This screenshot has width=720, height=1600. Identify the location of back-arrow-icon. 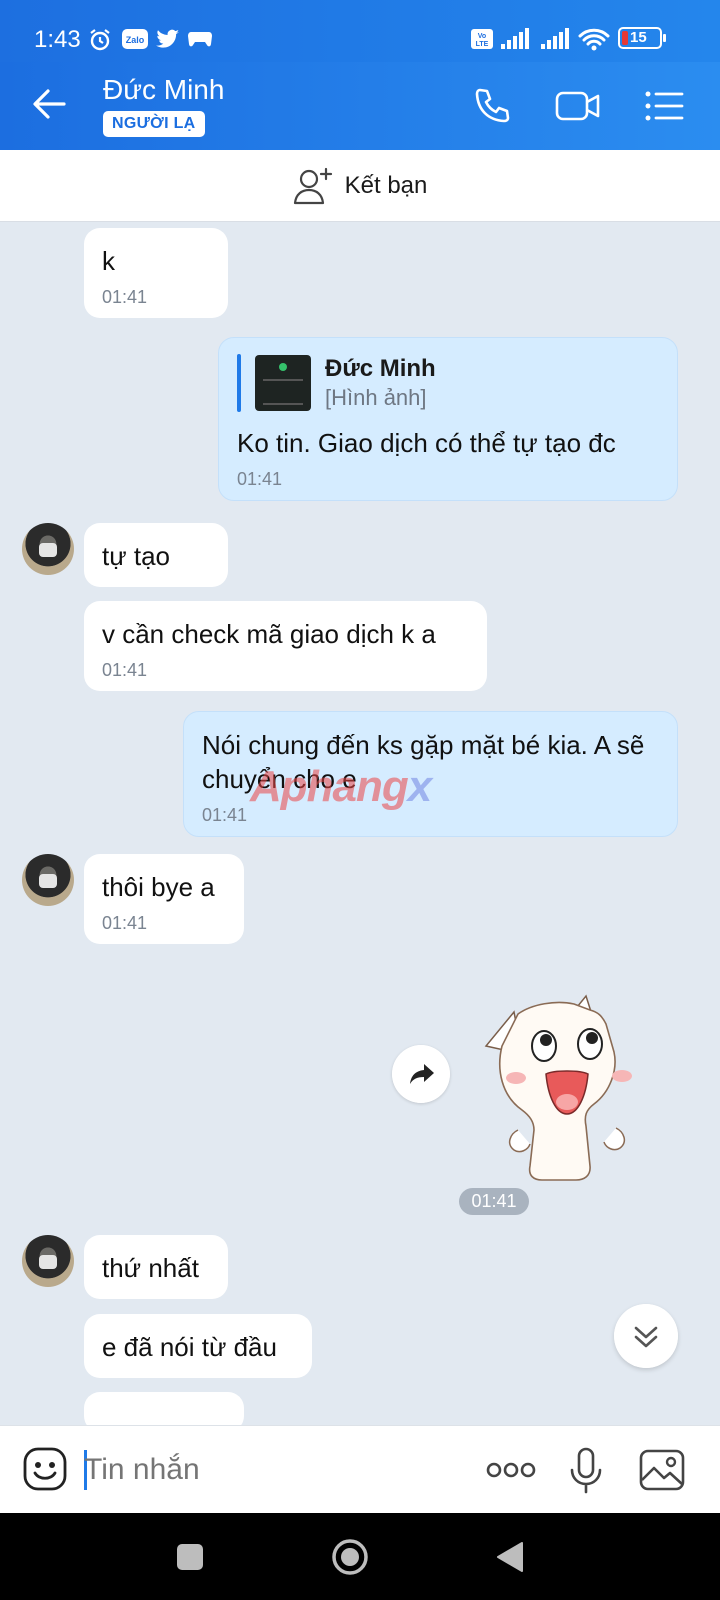
(50, 104).